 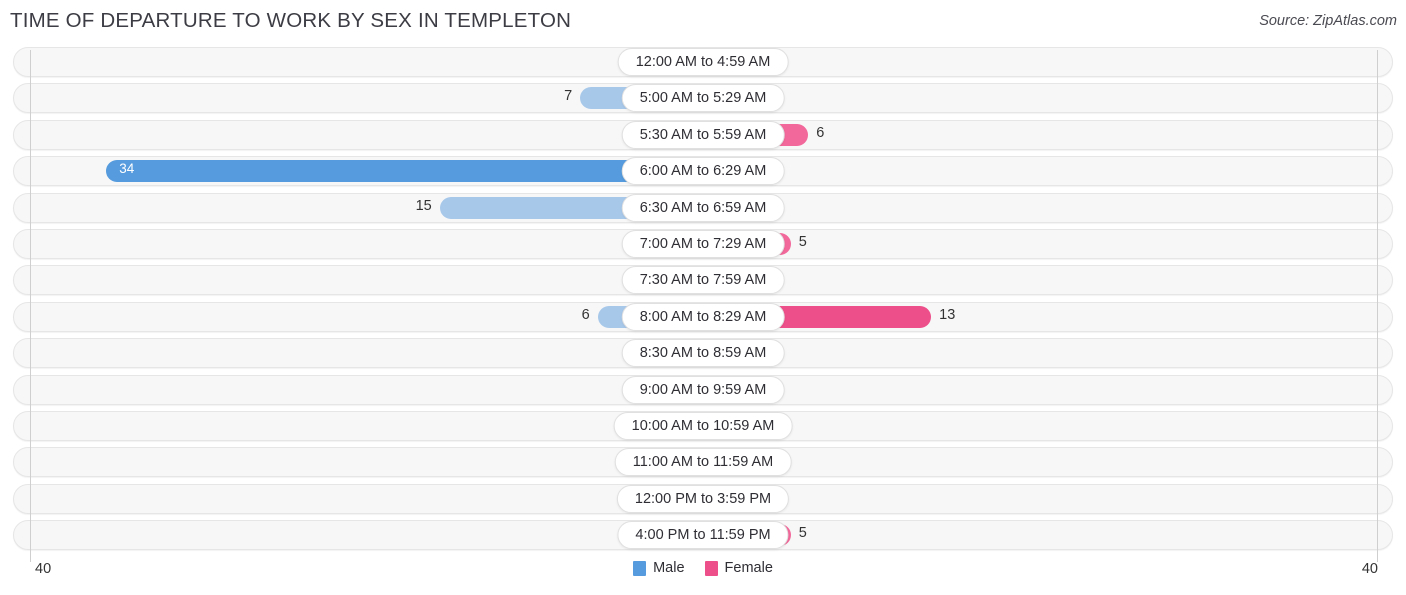 What do you see at coordinates (423, 205) in the screenshot?
I see `value-label-male: 15` at bounding box center [423, 205].